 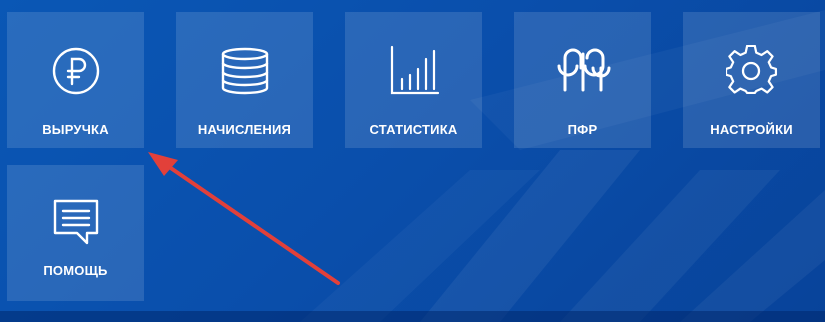 What do you see at coordinates (751, 129) in the screenshot?
I see `tile-settings-label: НАСТРОЙКИ` at bounding box center [751, 129].